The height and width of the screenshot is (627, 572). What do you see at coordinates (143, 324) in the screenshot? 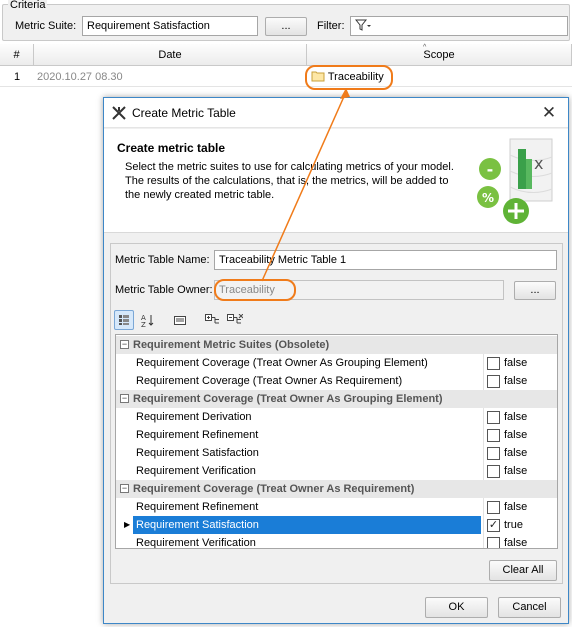
I see `svg-text: Z` at bounding box center [143, 324].